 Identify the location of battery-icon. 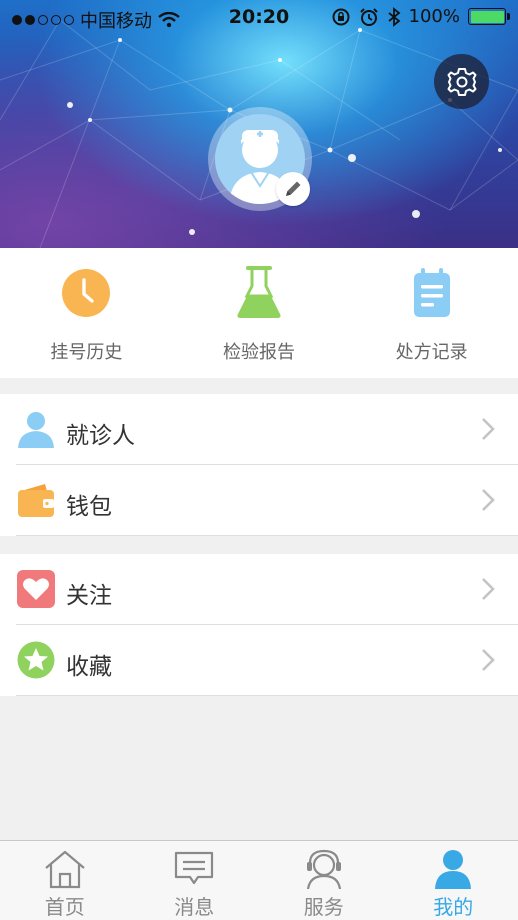
(489, 16).